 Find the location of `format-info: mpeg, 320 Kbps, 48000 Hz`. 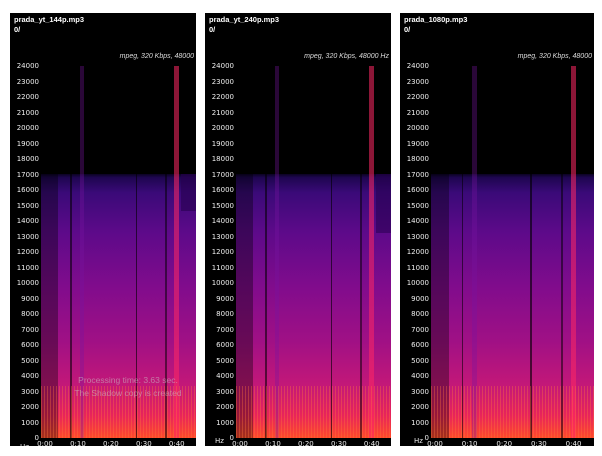

format-info: mpeg, 320 Kbps, 48000 Hz is located at coordinates (346, 56).